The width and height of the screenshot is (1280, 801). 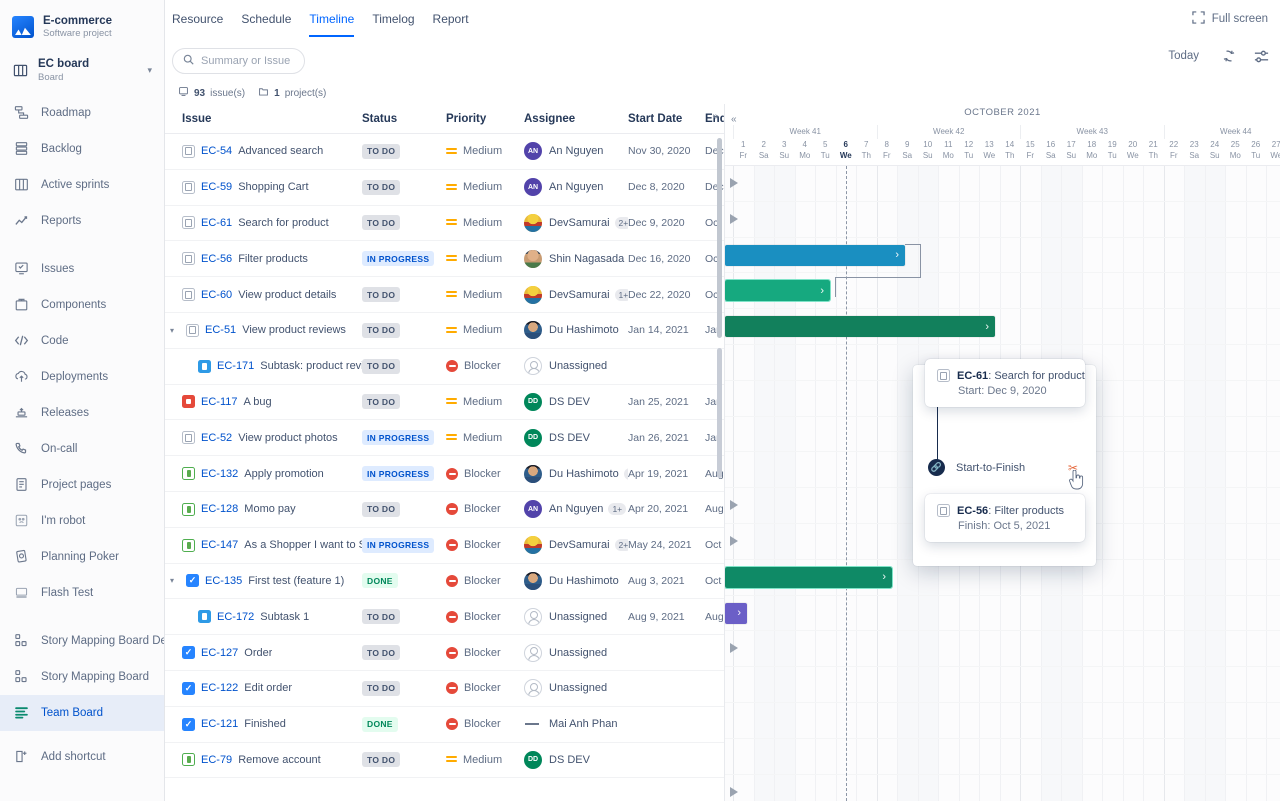 What do you see at coordinates (263, 545) in the screenshot?
I see `issue-cell: EC-147 As a Shopper I want to Searc` at bounding box center [263, 545].